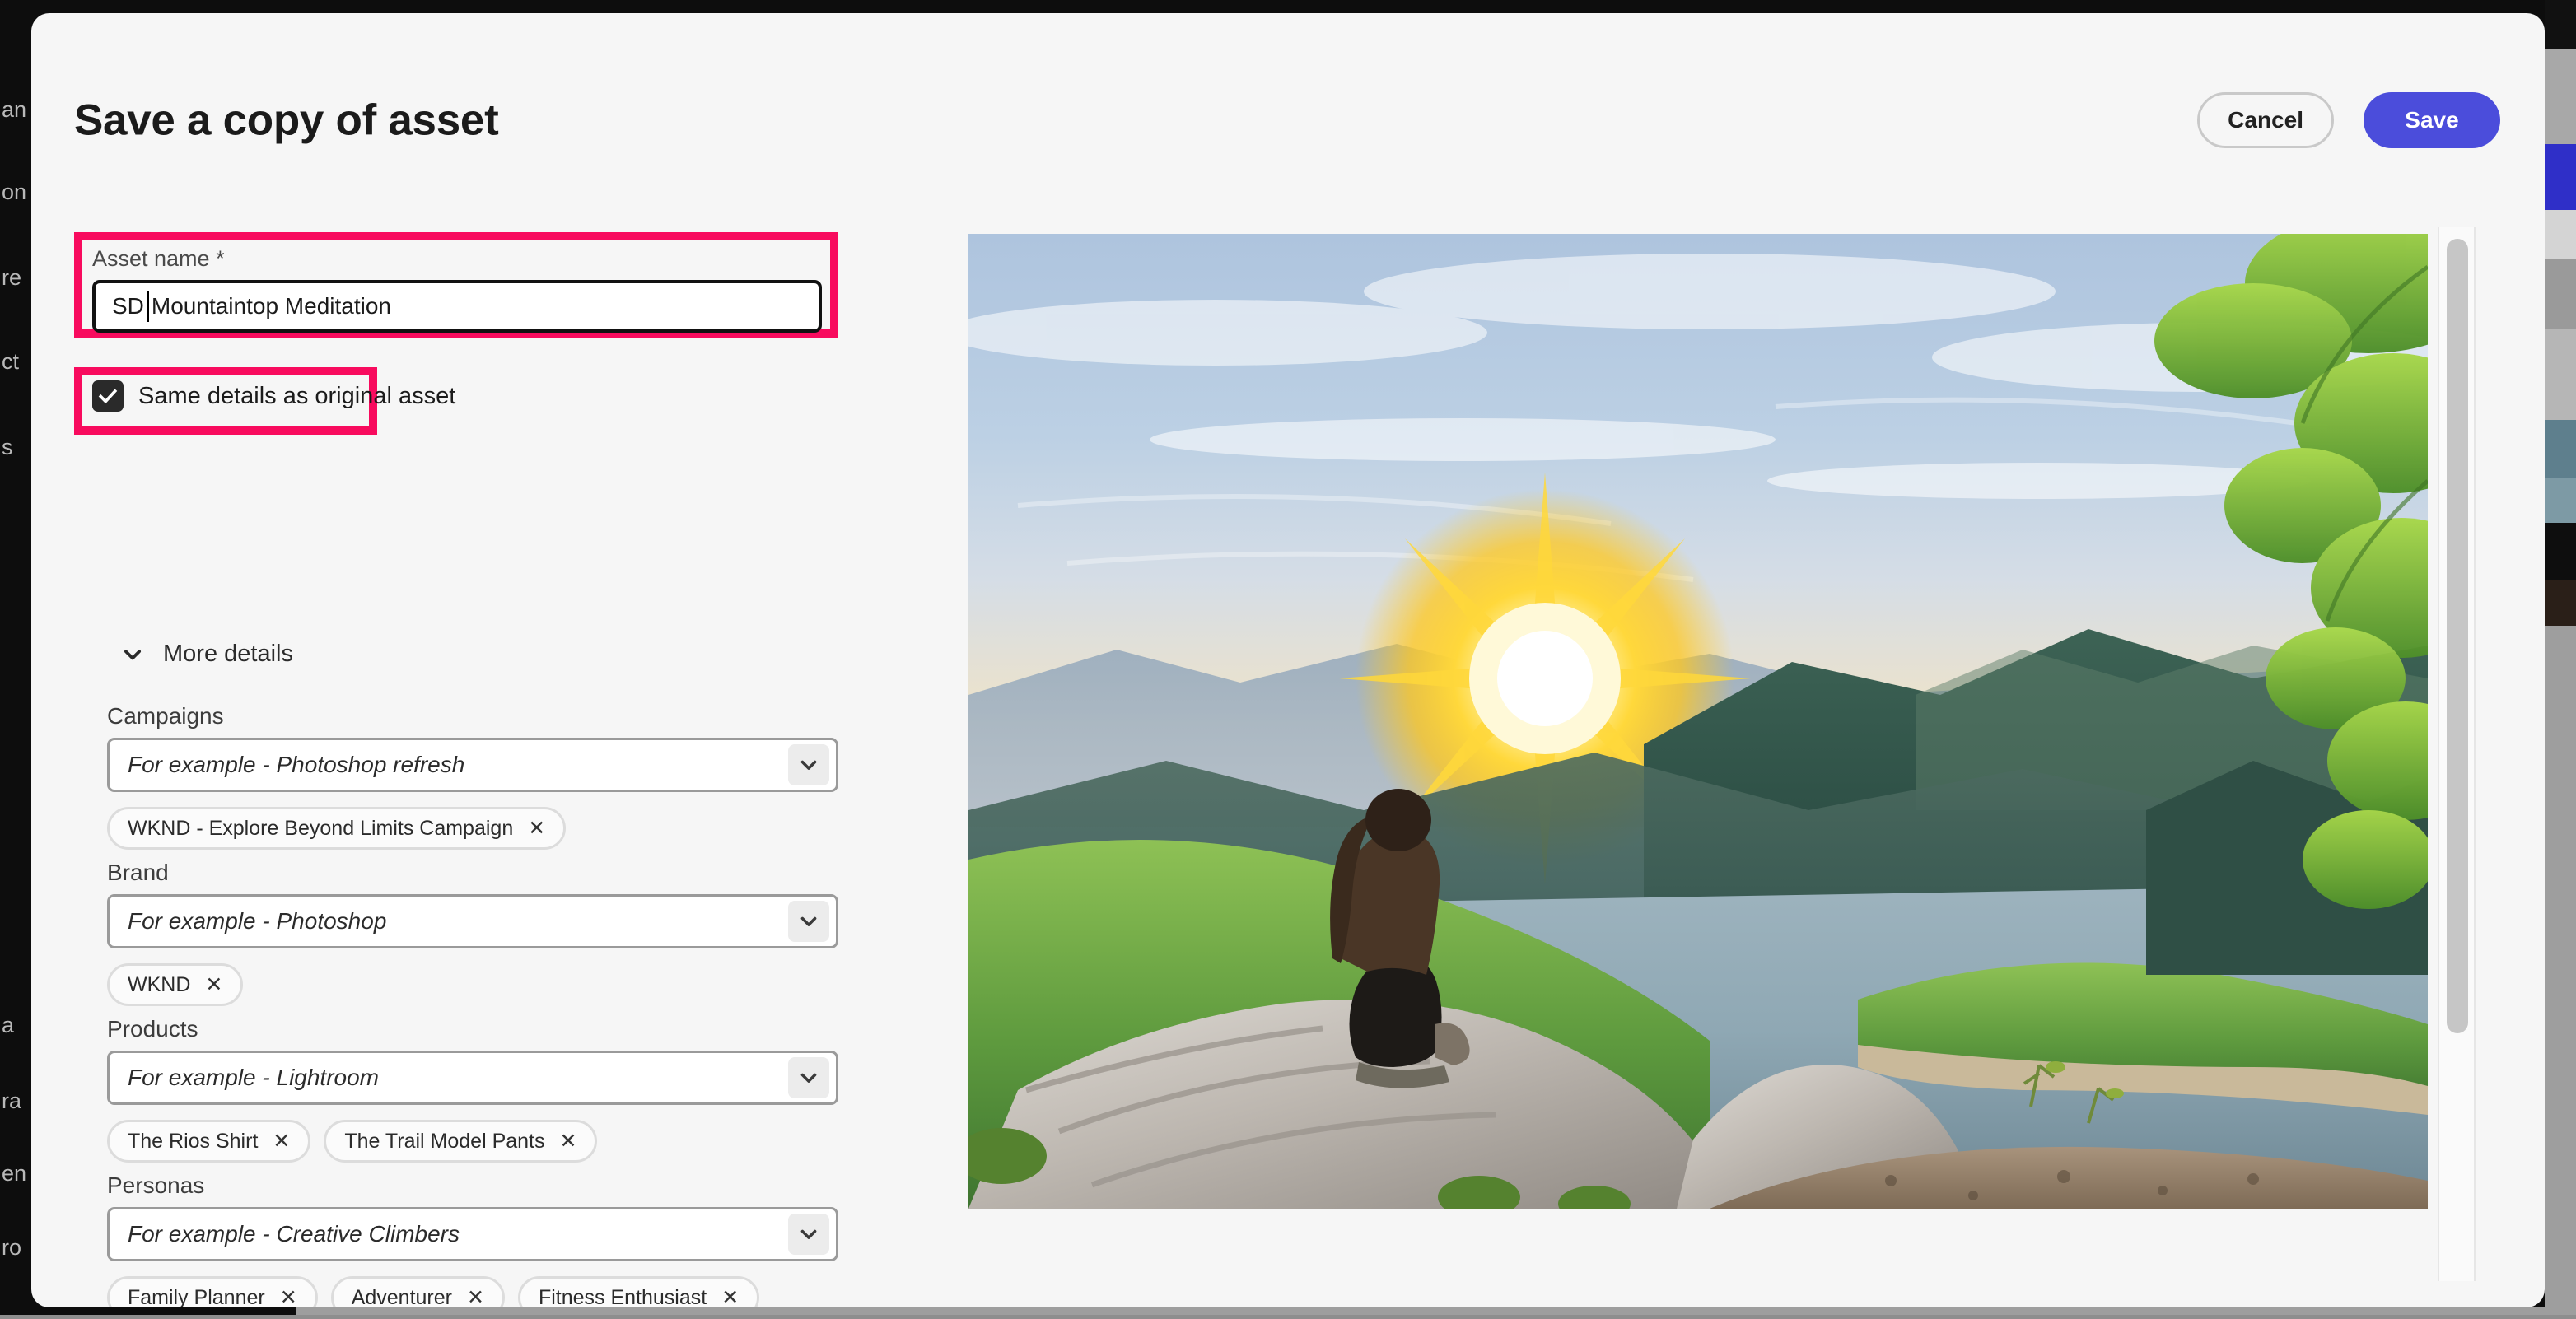  What do you see at coordinates (2348, 120) in the screenshot?
I see `dialog-actions: Cancel Save` at bounding box center [2348, 120].